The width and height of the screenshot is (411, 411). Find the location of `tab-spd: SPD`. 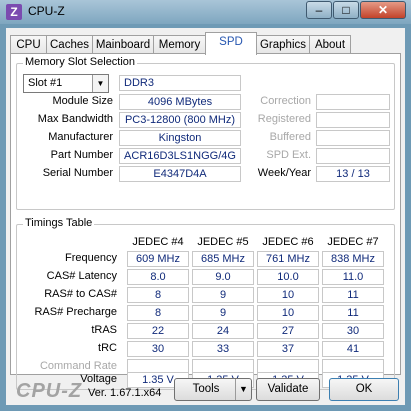

tab-spd: SPD is located at coordinates (231, 43).